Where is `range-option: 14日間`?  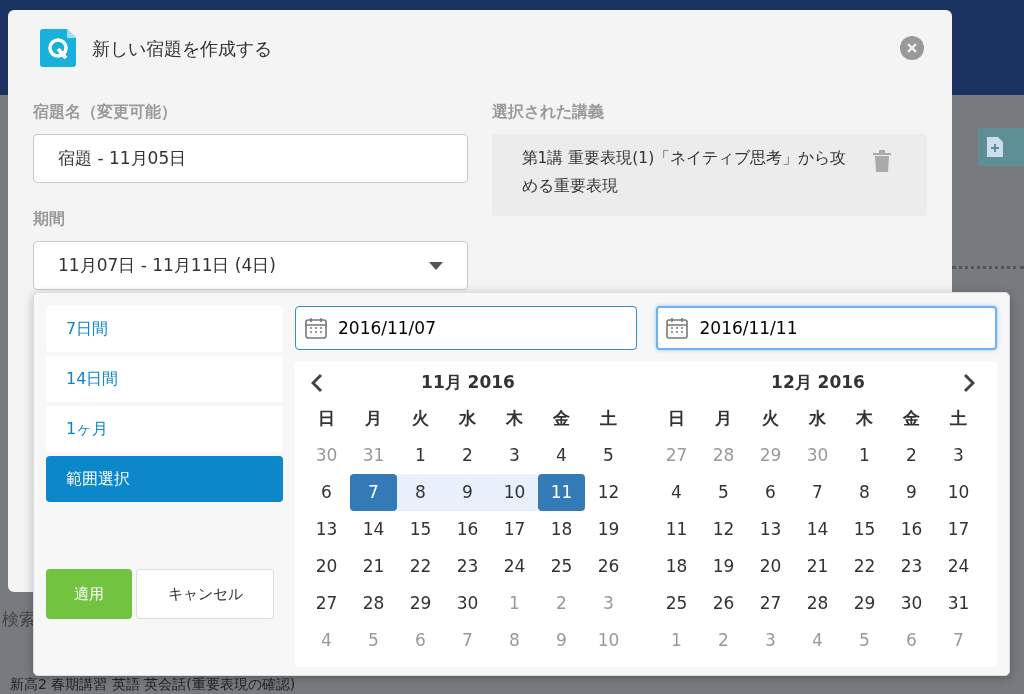
range-option: 14日間 is located at coordinates (164, 379).